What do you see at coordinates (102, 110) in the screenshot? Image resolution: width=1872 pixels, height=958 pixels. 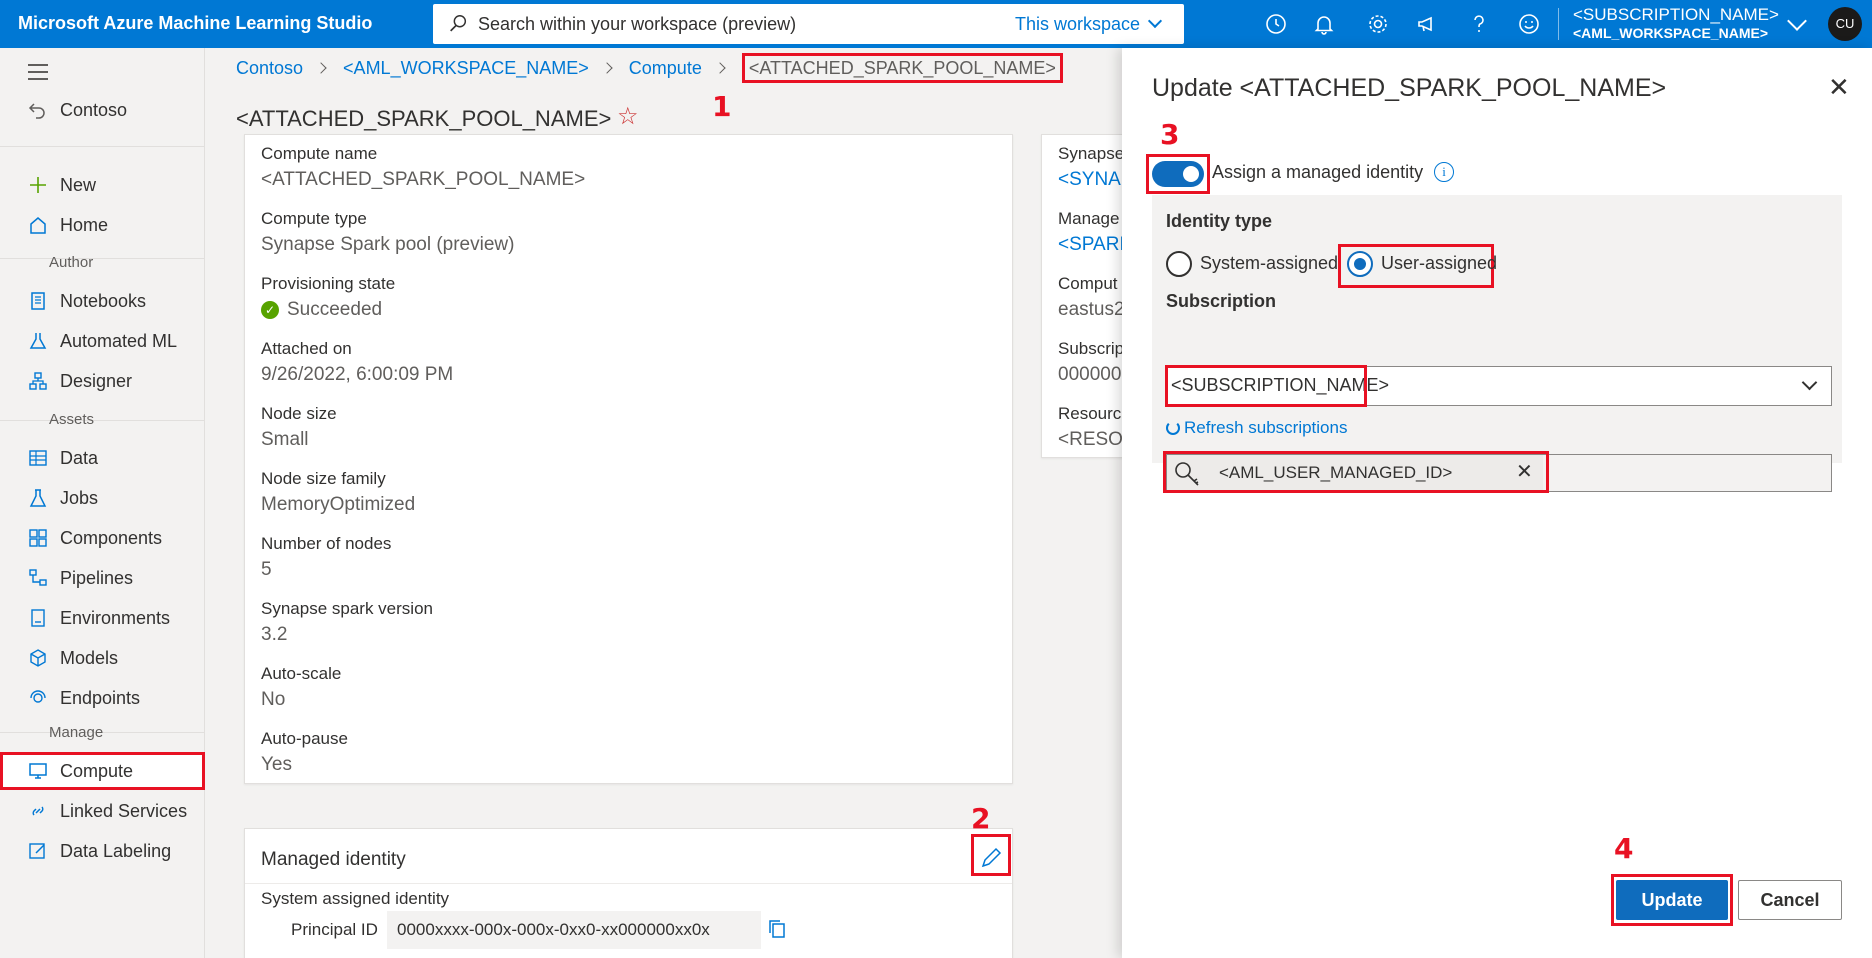 I see `sidebar-item-back: Contoso` at bounding box center [102, 110].